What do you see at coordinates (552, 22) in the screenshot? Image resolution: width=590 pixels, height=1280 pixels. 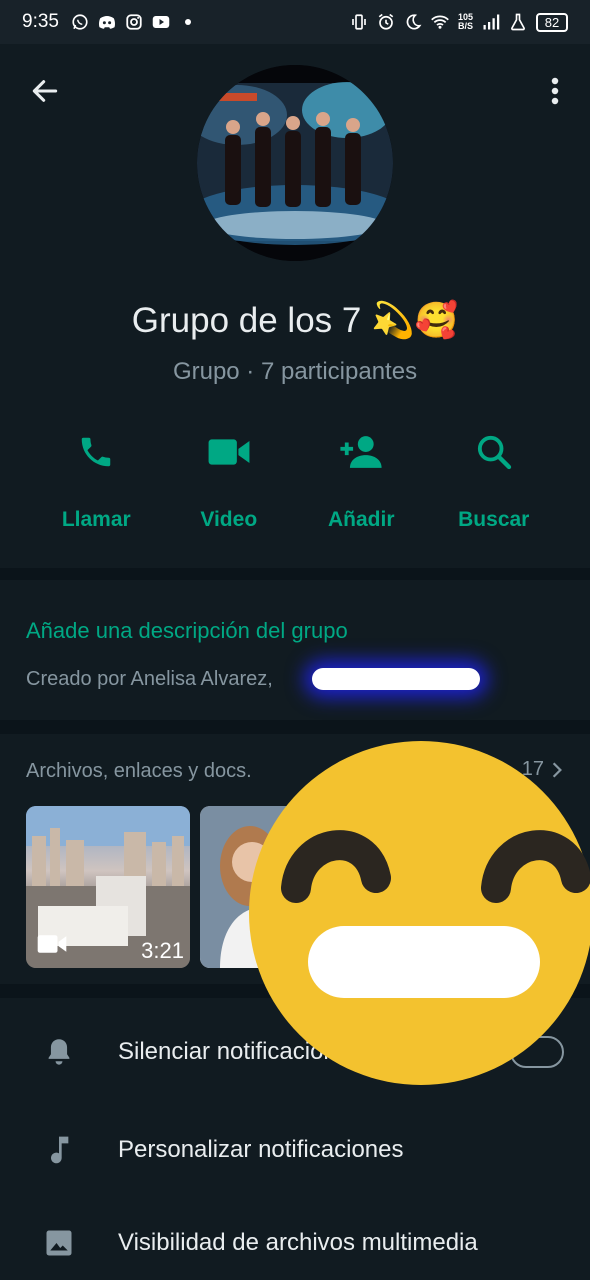 I see `battery-indicator: 82` at bounding box center [552, 22].